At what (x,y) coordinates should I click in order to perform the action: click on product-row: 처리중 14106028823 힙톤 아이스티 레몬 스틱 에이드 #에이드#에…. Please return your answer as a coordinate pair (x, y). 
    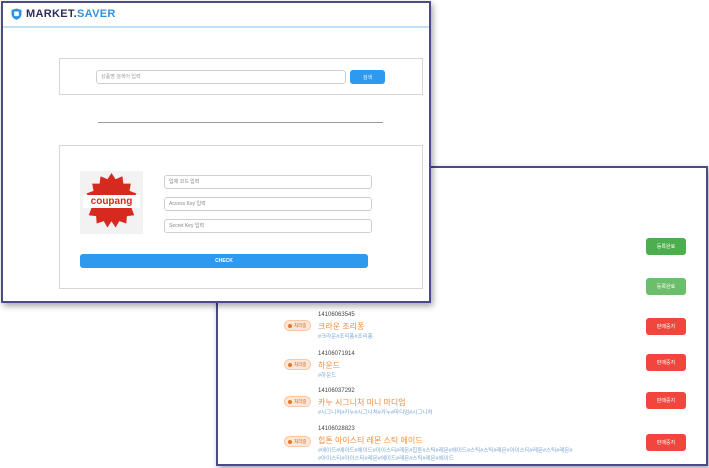
    Looking at the image, I should click on (464, 445).